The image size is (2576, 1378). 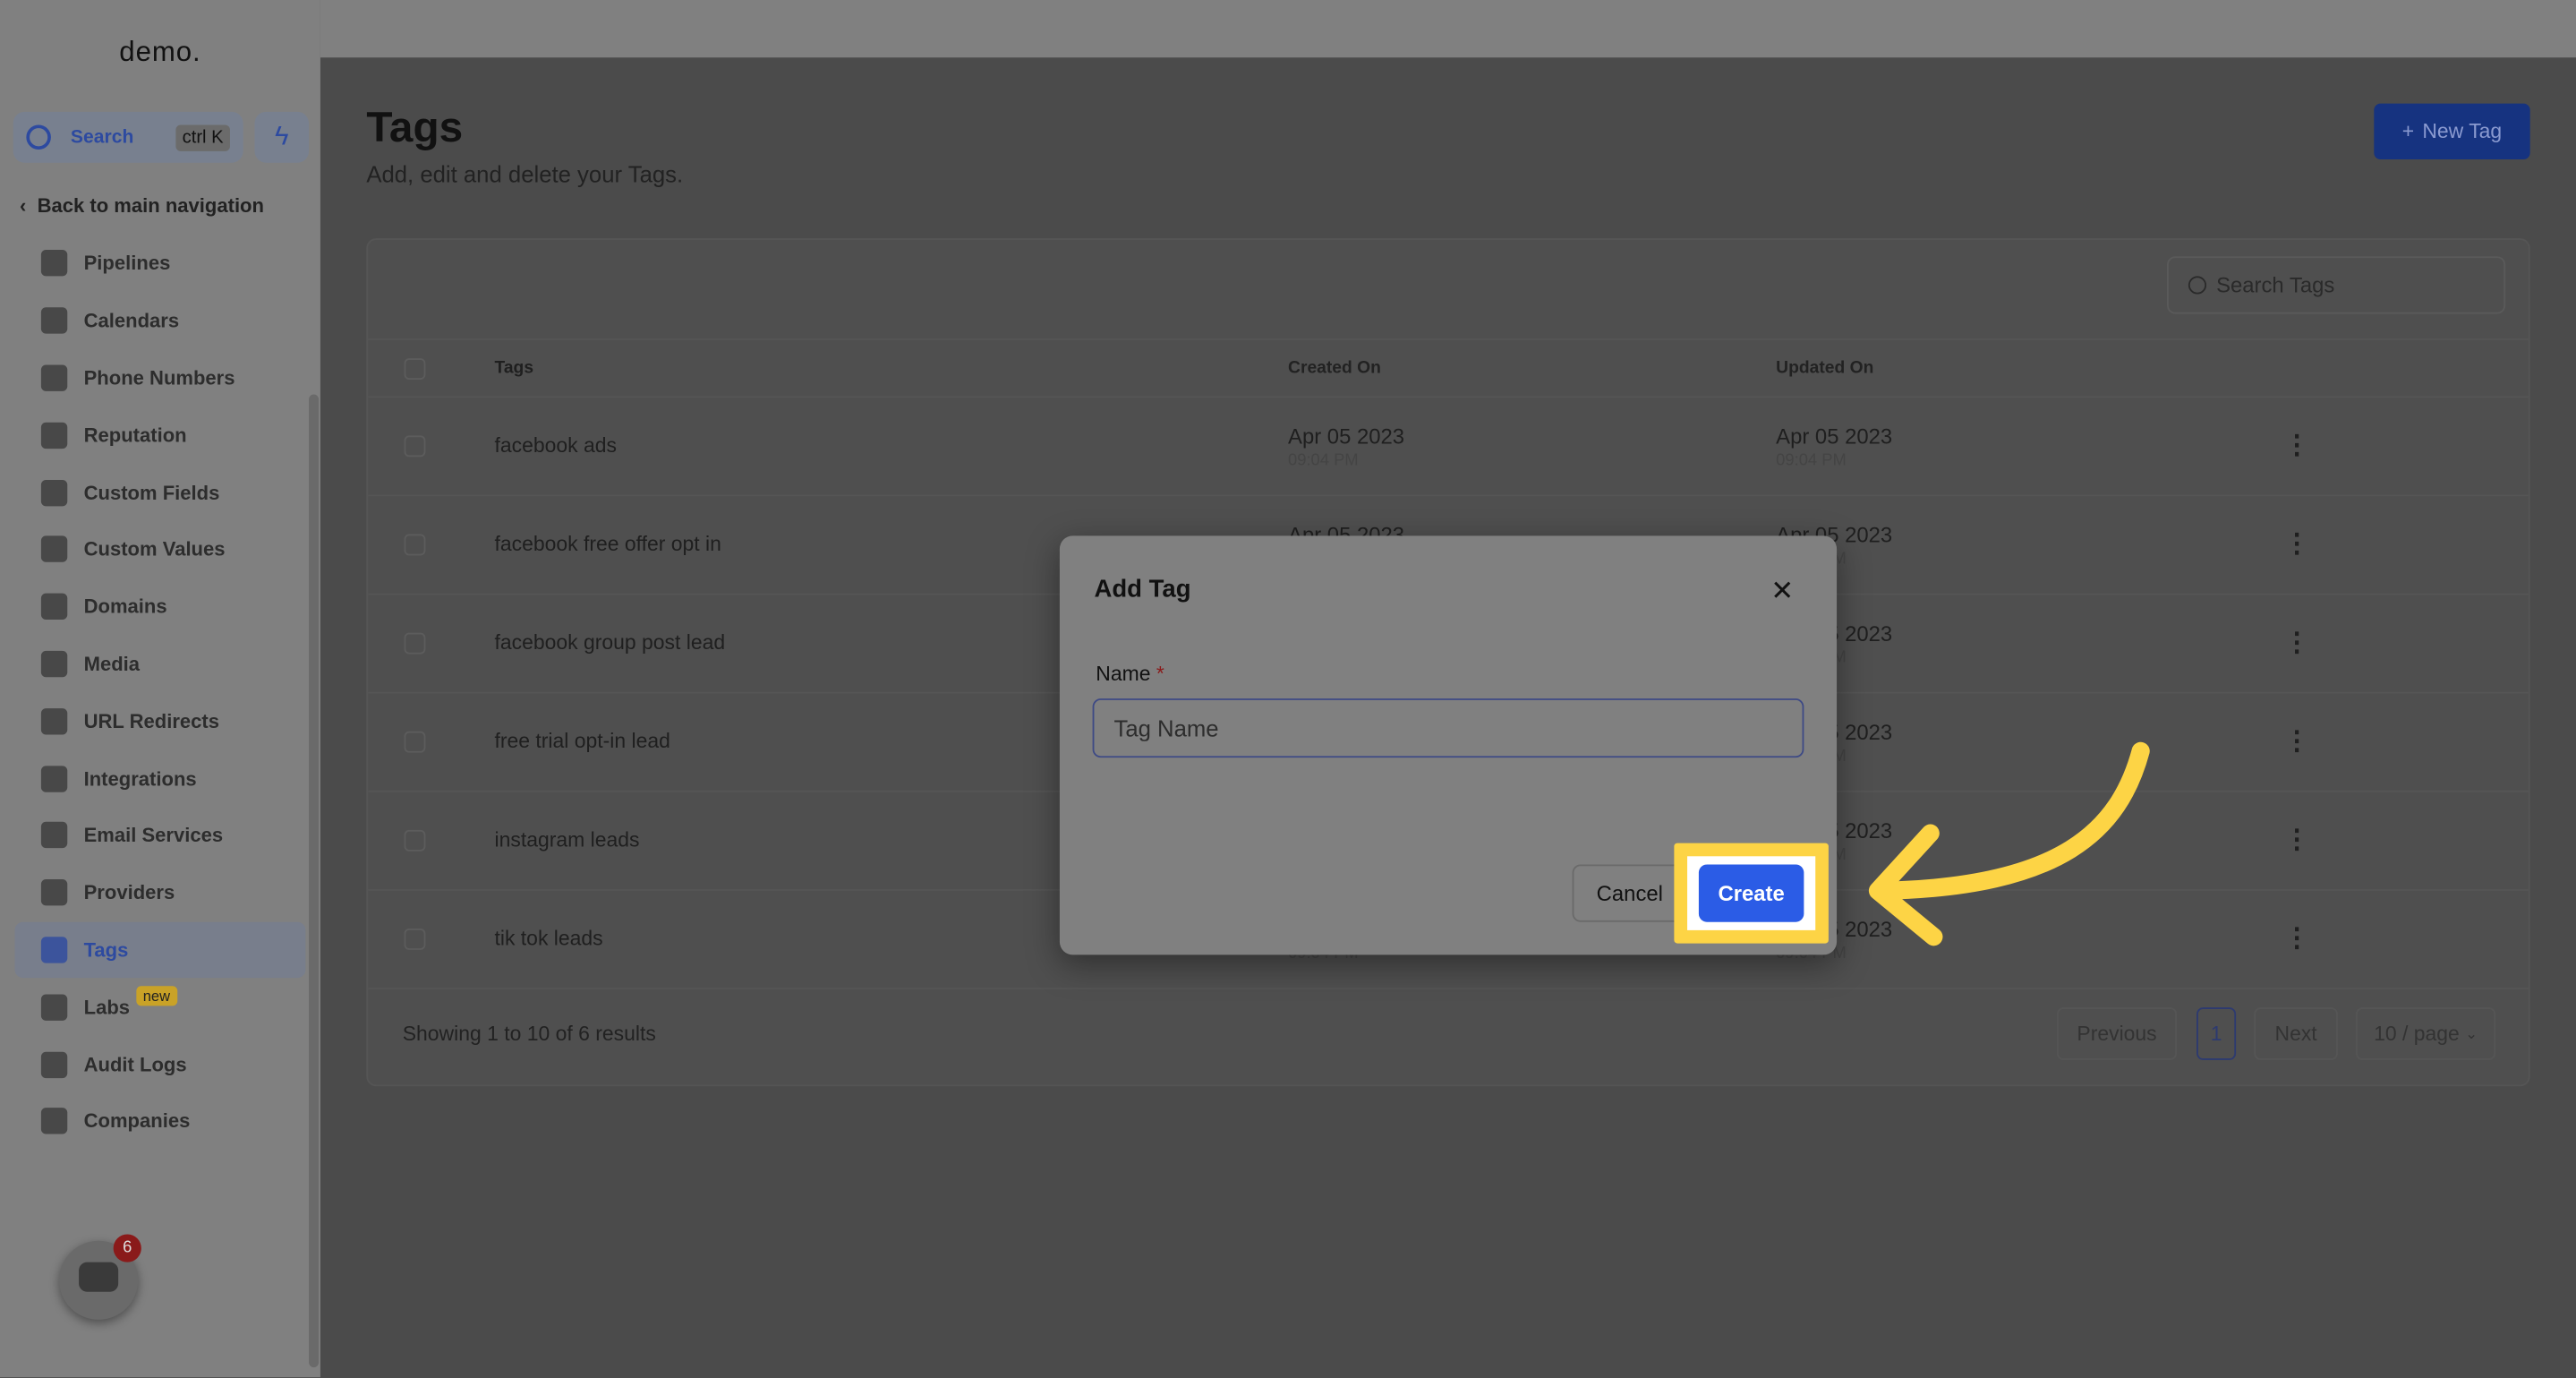 What do you see at coordinates (2216, 1033) in the screenshot?
I see `page-1-button: 1` at bounding box center [2216, 1033].